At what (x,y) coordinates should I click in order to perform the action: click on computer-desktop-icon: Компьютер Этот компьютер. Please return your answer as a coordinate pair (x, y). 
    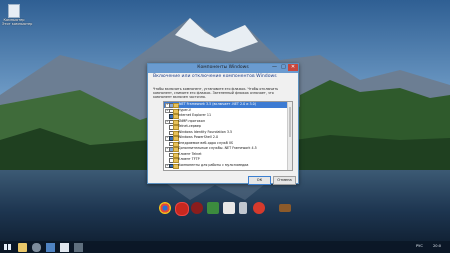
    Looking at the image, I should click on (17, 18).